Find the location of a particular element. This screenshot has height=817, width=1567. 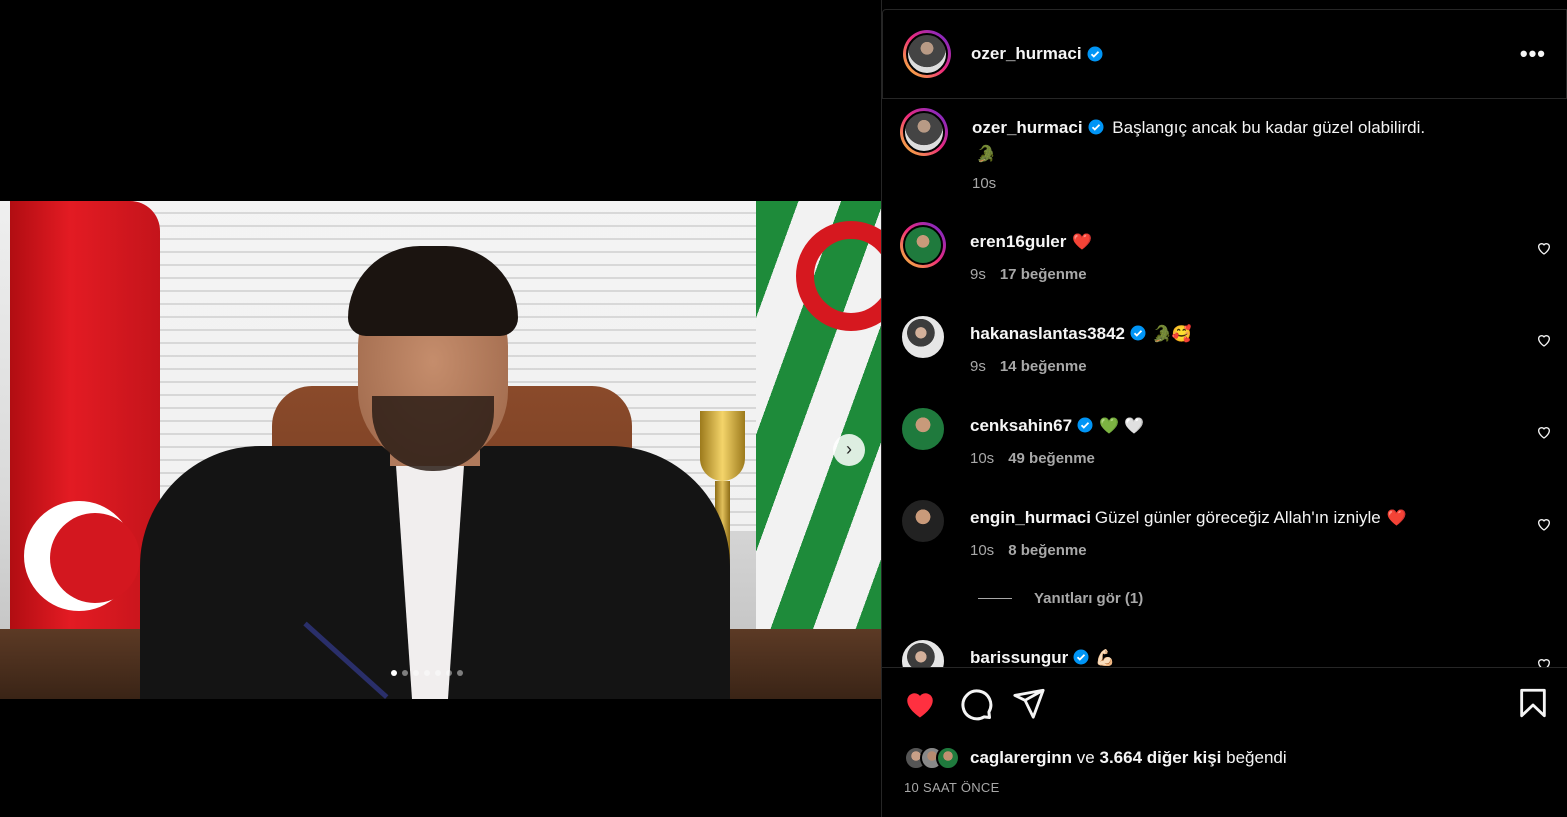

turkish-flag is located at coordinates (85, 450).